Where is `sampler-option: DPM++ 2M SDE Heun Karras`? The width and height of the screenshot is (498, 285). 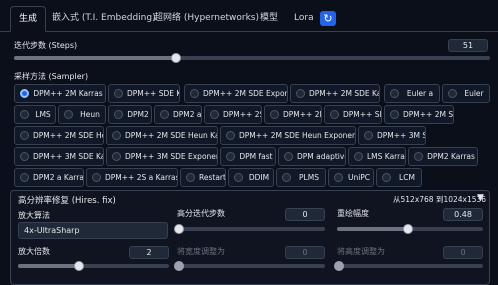 sampler-option: DPM++ 2M SDE Heun Karras is located at coordinates (162, 135).